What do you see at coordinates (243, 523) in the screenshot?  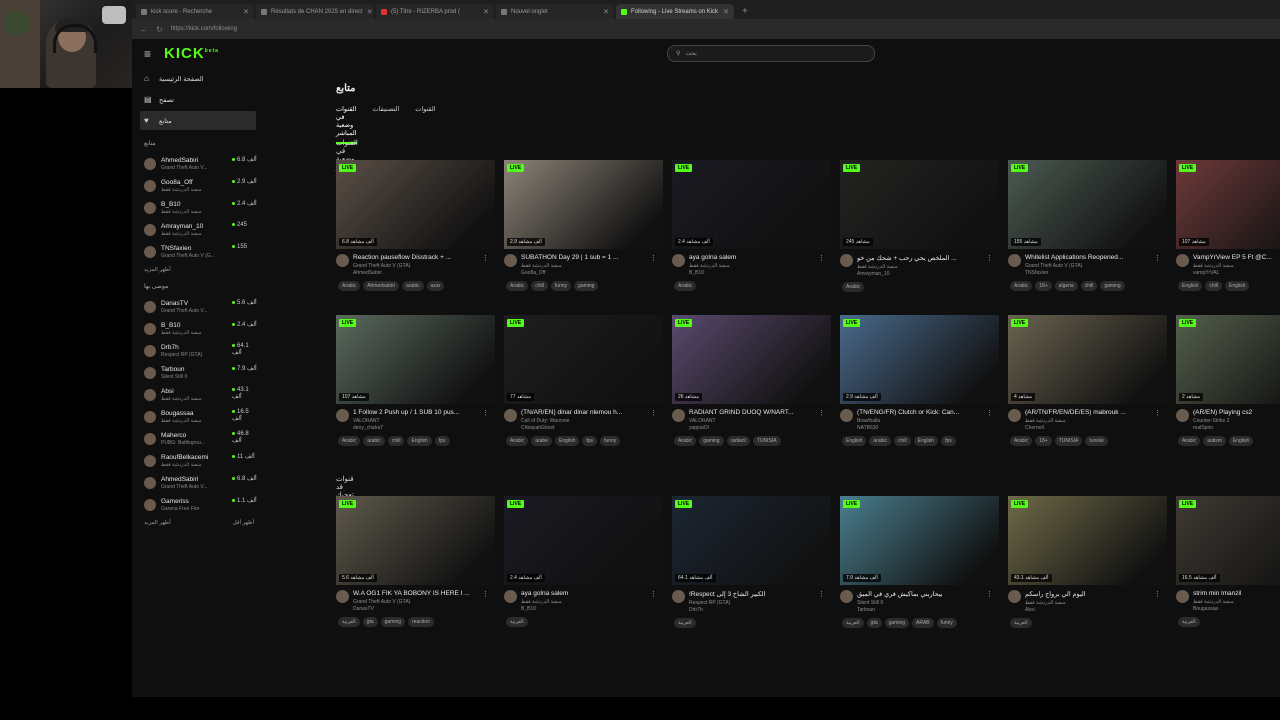 I see `show-less-link: أظهر أقل` at bounding box center [243, 523].